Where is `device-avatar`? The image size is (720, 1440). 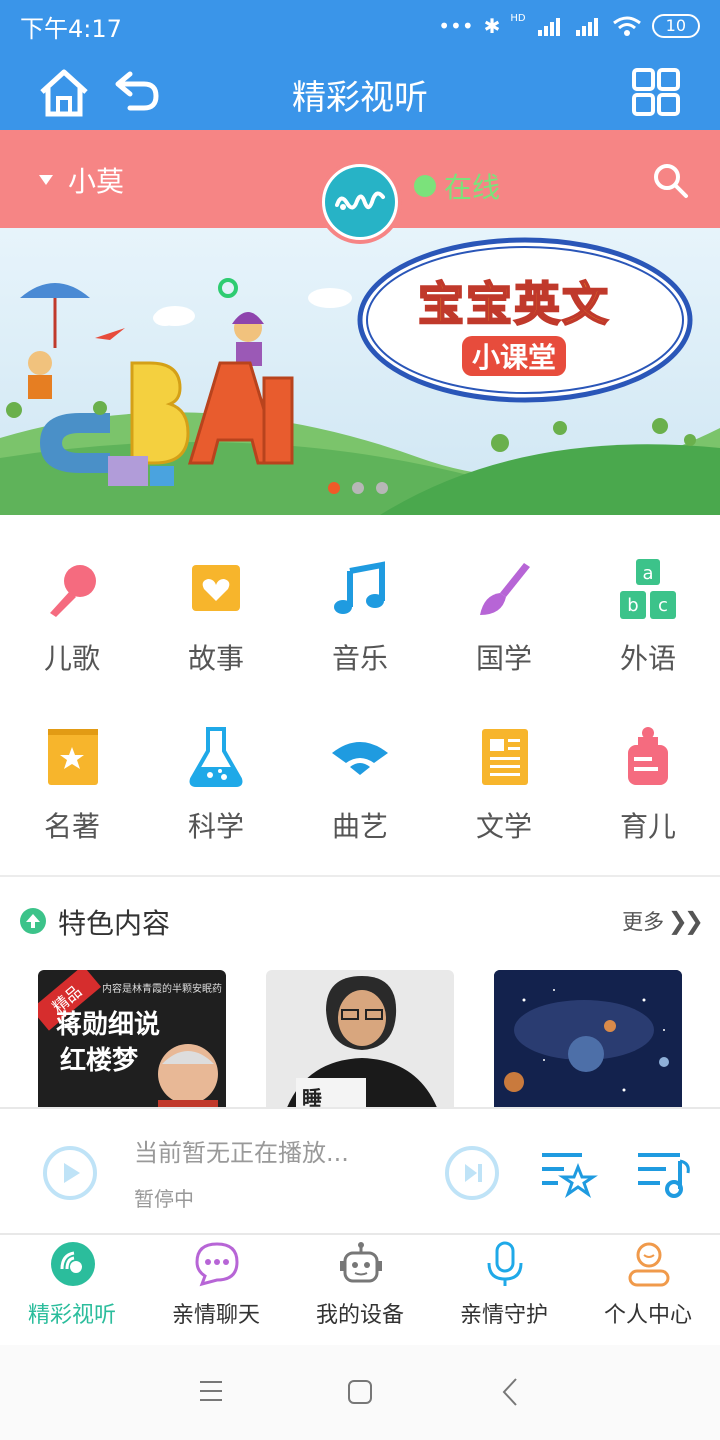
device-avatar is located at coordinates (360, 202).